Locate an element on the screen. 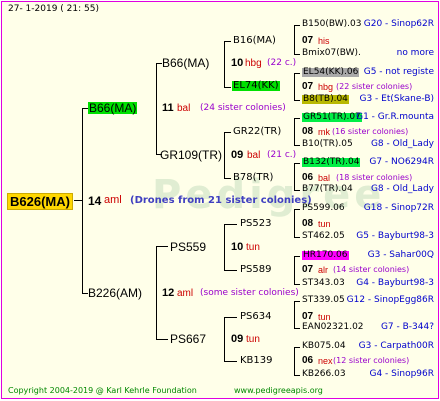 This screenshot has width=440, height=401. connector-ps634 is located at coordinates (230, 317).